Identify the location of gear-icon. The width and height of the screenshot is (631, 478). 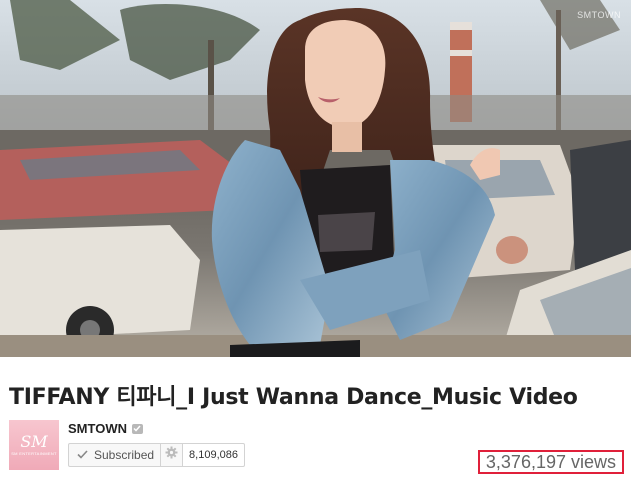
(171, 455).